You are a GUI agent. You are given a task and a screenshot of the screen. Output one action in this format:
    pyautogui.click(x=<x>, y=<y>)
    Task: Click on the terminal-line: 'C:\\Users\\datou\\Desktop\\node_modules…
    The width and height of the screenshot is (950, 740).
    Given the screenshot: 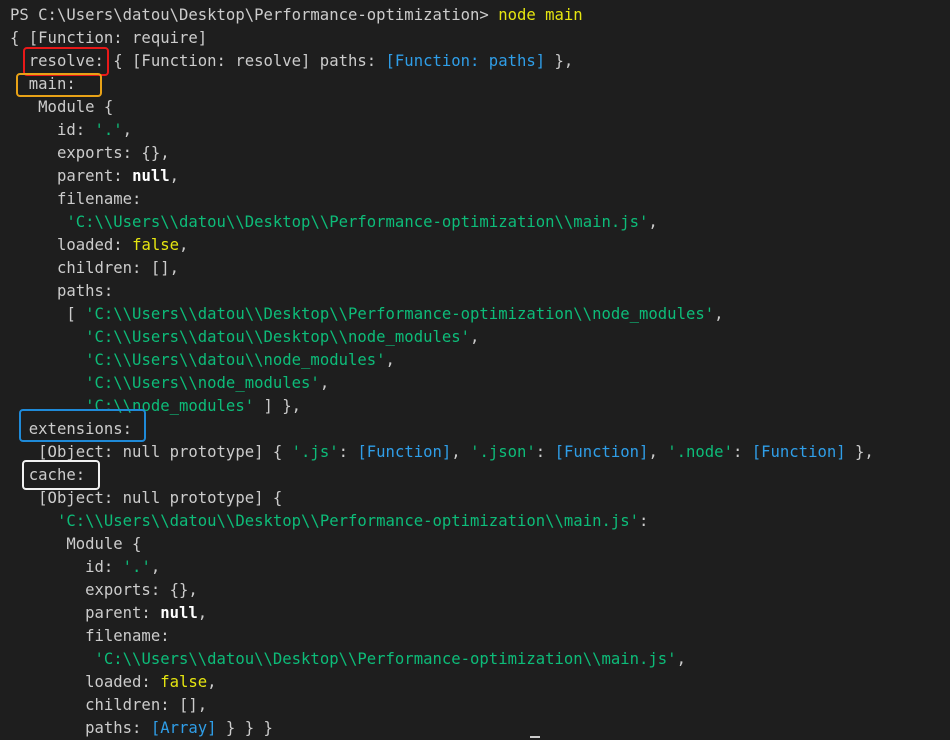 What is the action you would take?
    pyautogui.click(x=244, y=337)
    